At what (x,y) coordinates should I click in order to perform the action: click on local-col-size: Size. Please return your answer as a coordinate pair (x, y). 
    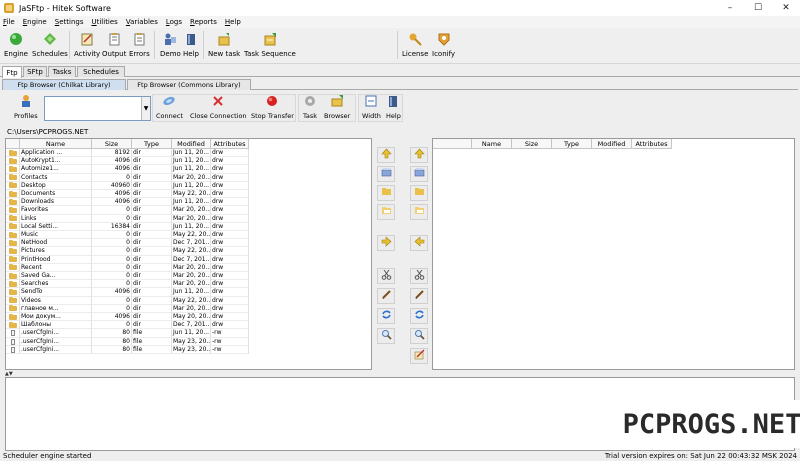
    Looking at the image, I should click on (112, 144).